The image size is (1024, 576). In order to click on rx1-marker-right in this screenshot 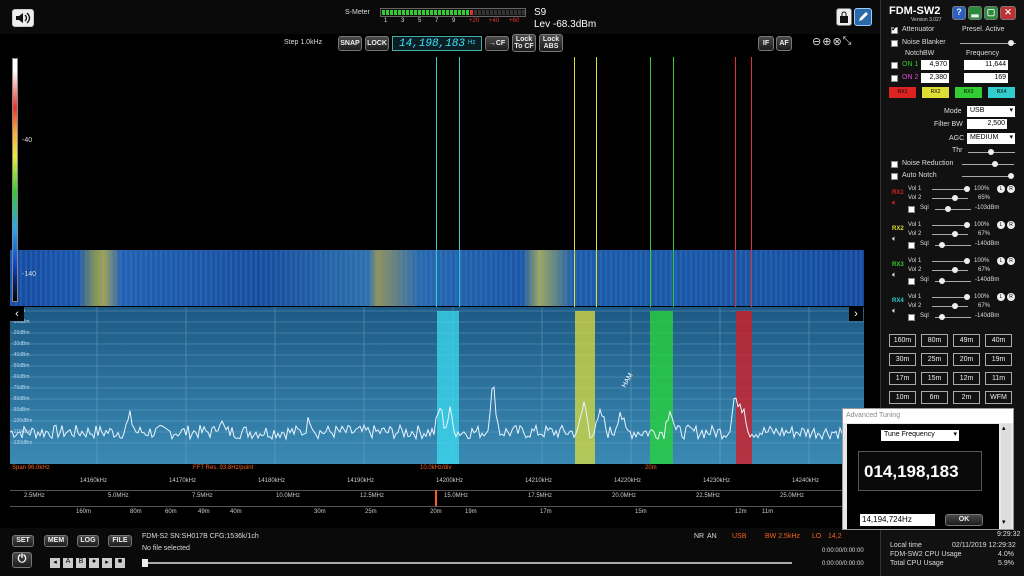, I will do `click(459, 182)`.